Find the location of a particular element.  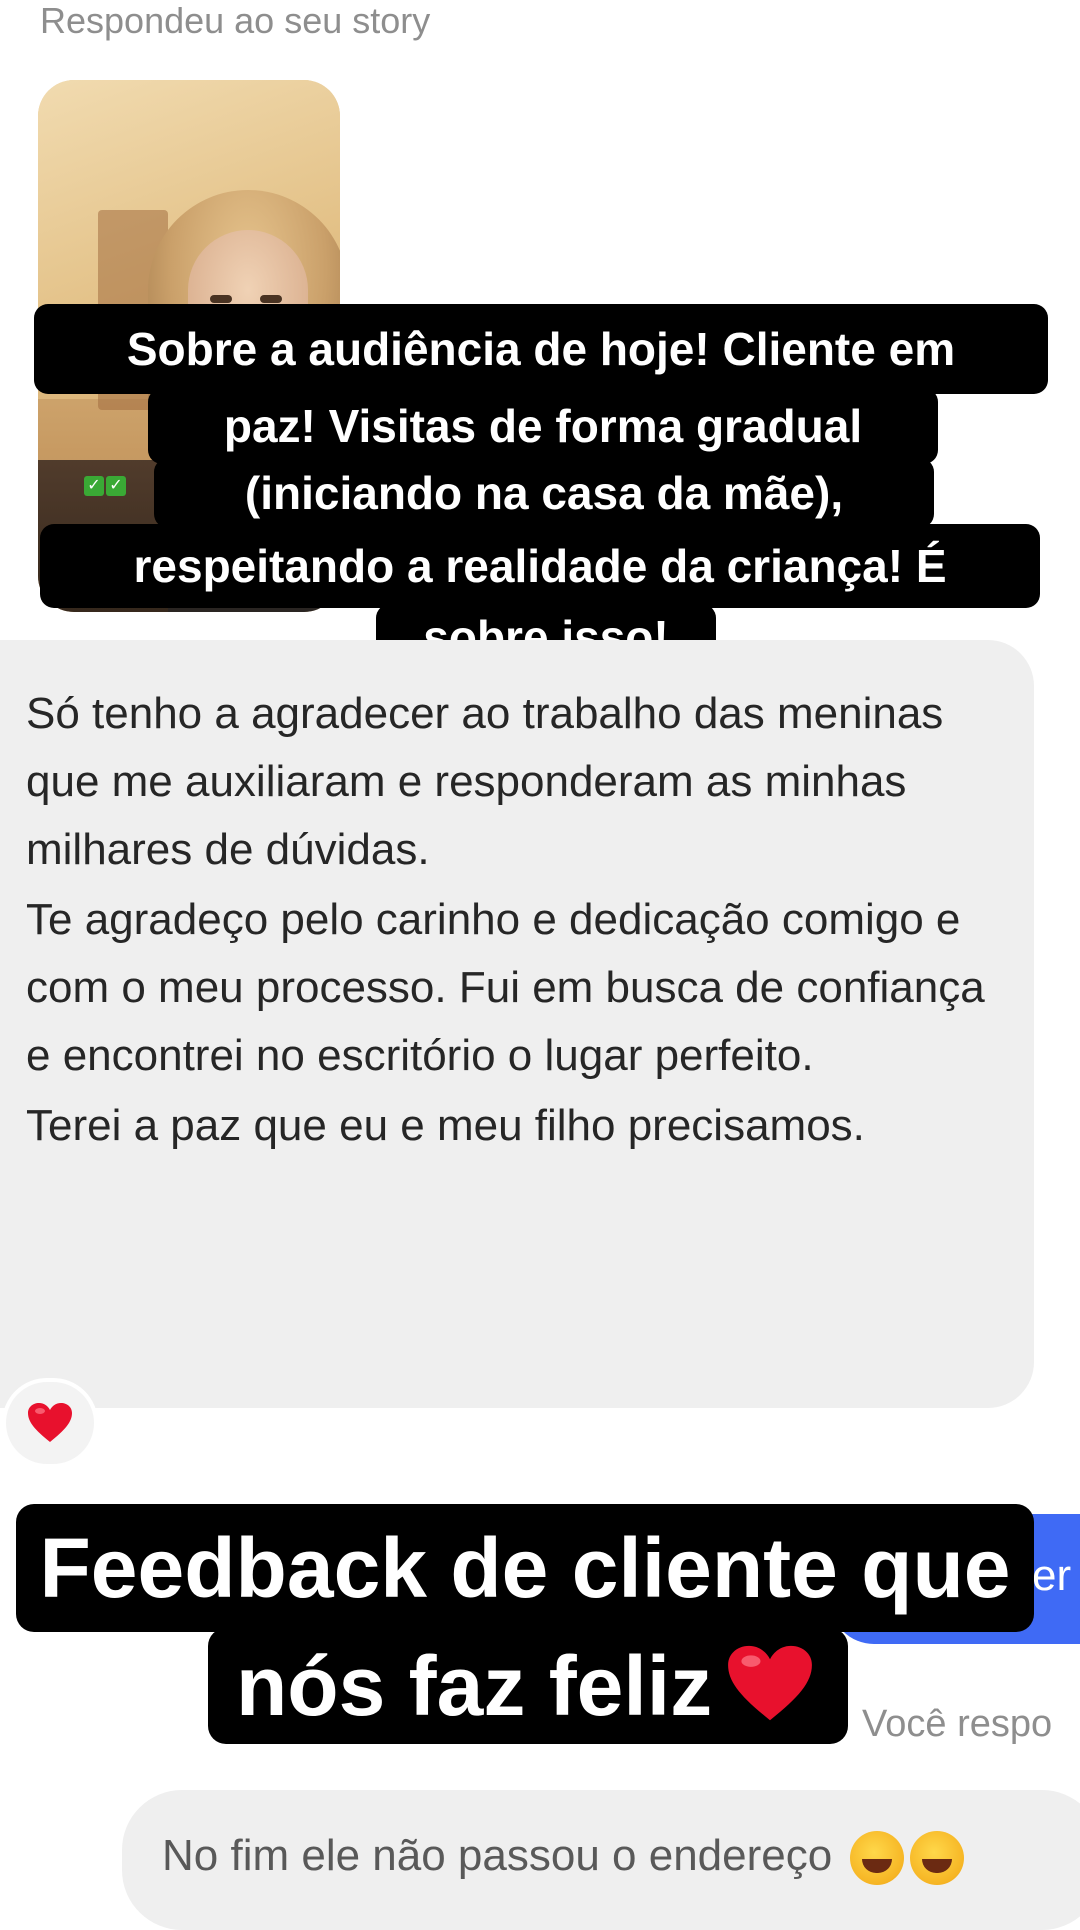

feedback-sticker-line-2-bg: nós faz feliz is located at coordinates (528, 1686).